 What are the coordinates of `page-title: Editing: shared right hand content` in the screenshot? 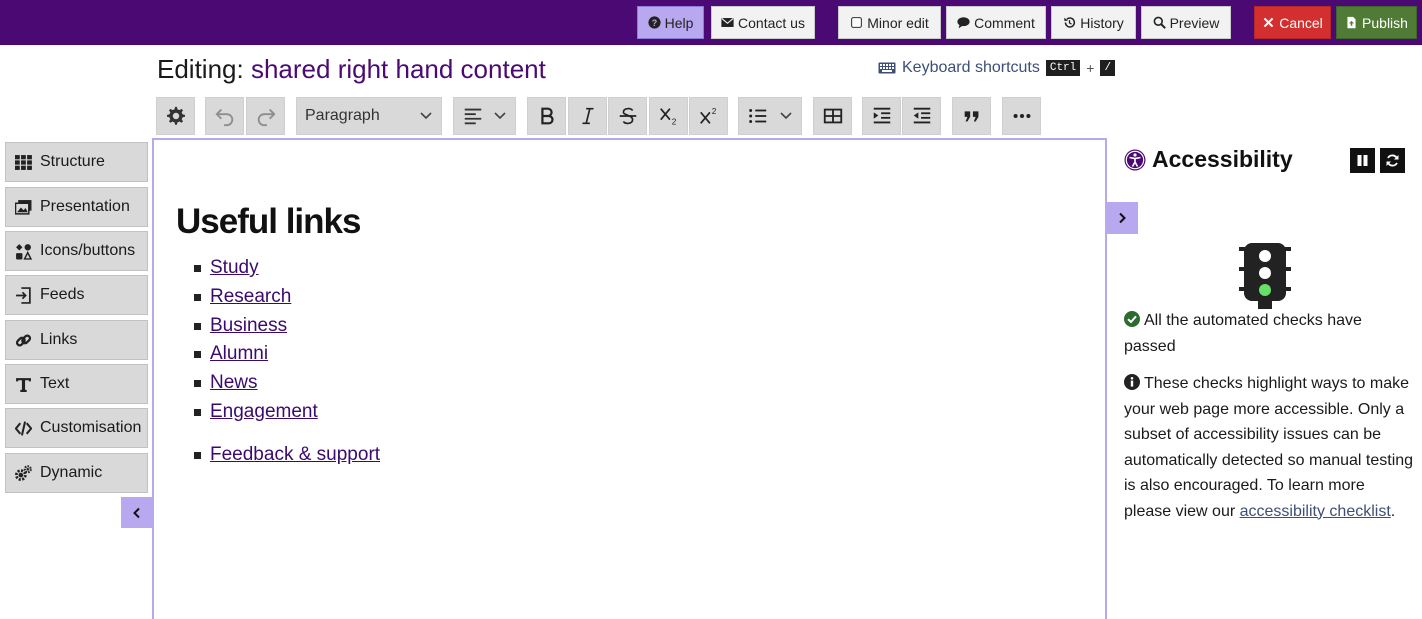 It's located at (351, 69).